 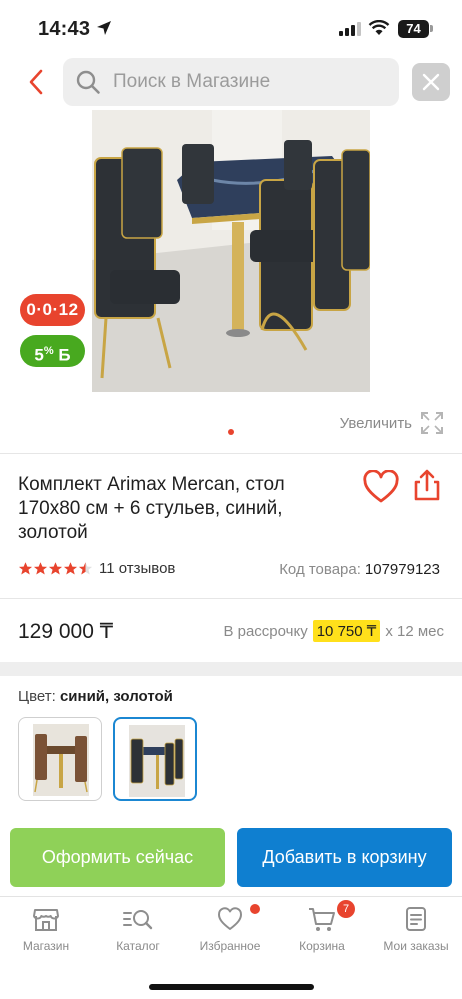 What do you see at coordinates (416, 946) in the screenshot?
I see `tab-label: Мои заказы` at bounding box center [416, 946].